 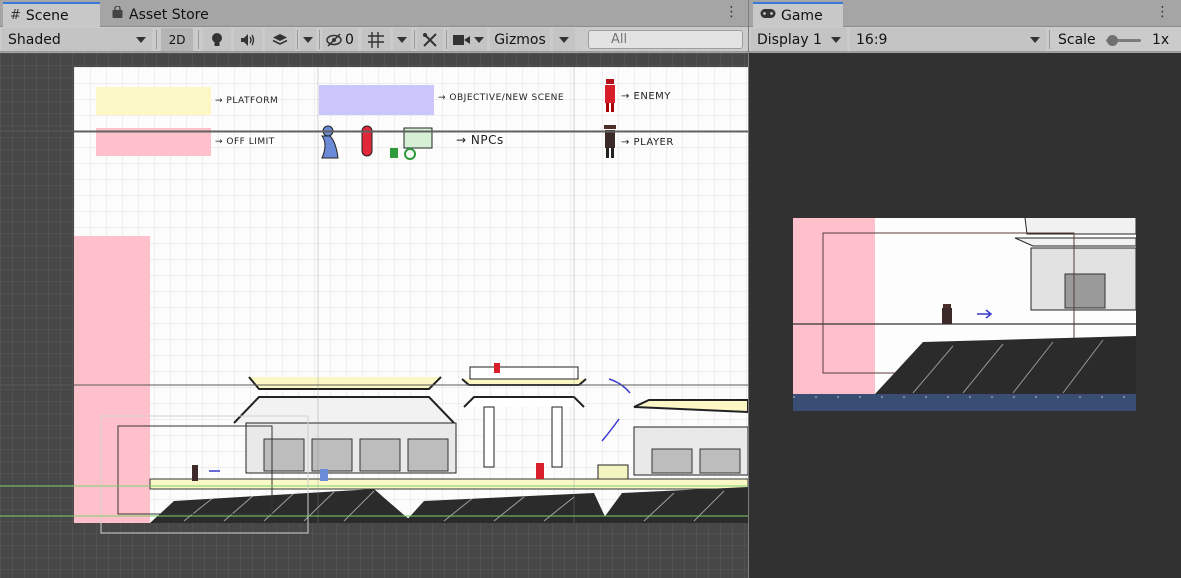 I want to click on effects-dropdown, so click(x=308, y=39).